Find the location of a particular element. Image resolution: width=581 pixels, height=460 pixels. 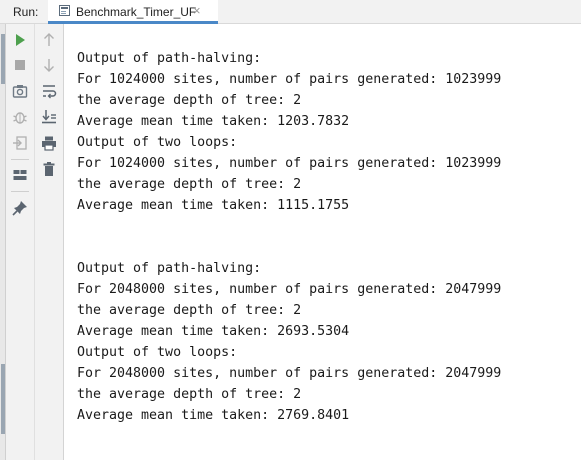

debug-icon is located at coordinates (20, 118).